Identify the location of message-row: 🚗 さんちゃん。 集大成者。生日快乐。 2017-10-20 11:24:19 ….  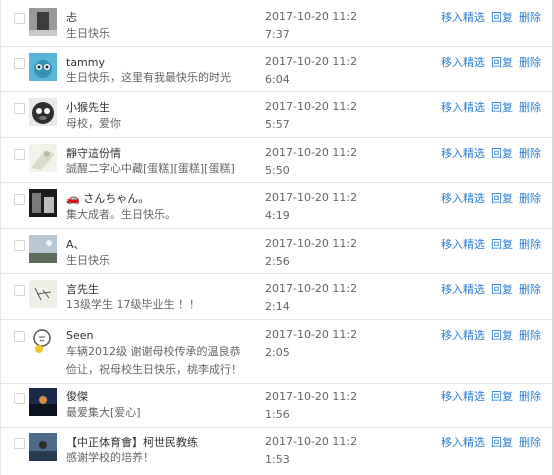
(277, 206).